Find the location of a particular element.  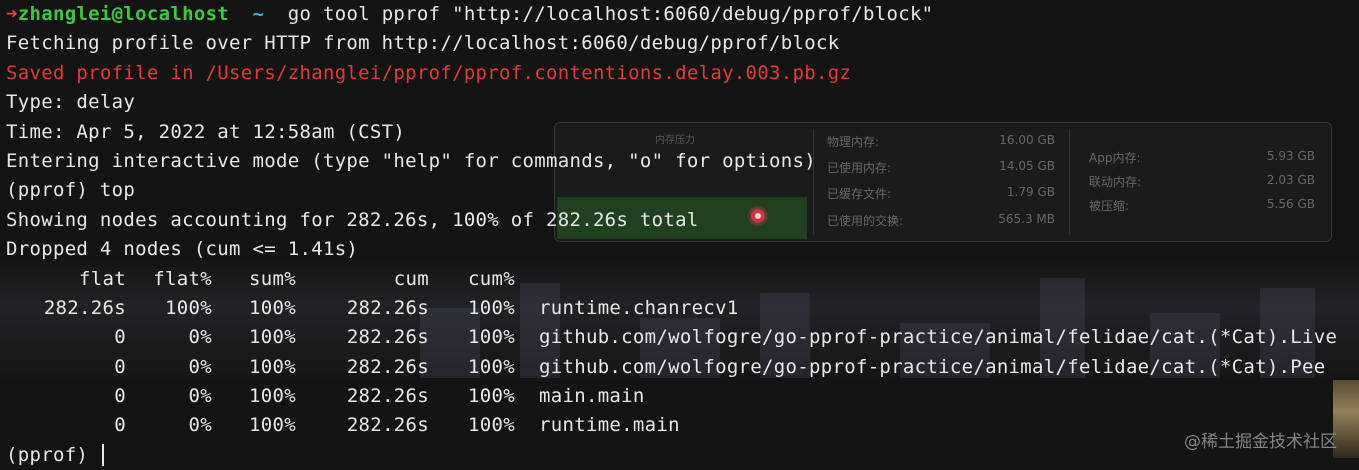

pprof-prompt: (pprof) is located at coordinates (53, 454).